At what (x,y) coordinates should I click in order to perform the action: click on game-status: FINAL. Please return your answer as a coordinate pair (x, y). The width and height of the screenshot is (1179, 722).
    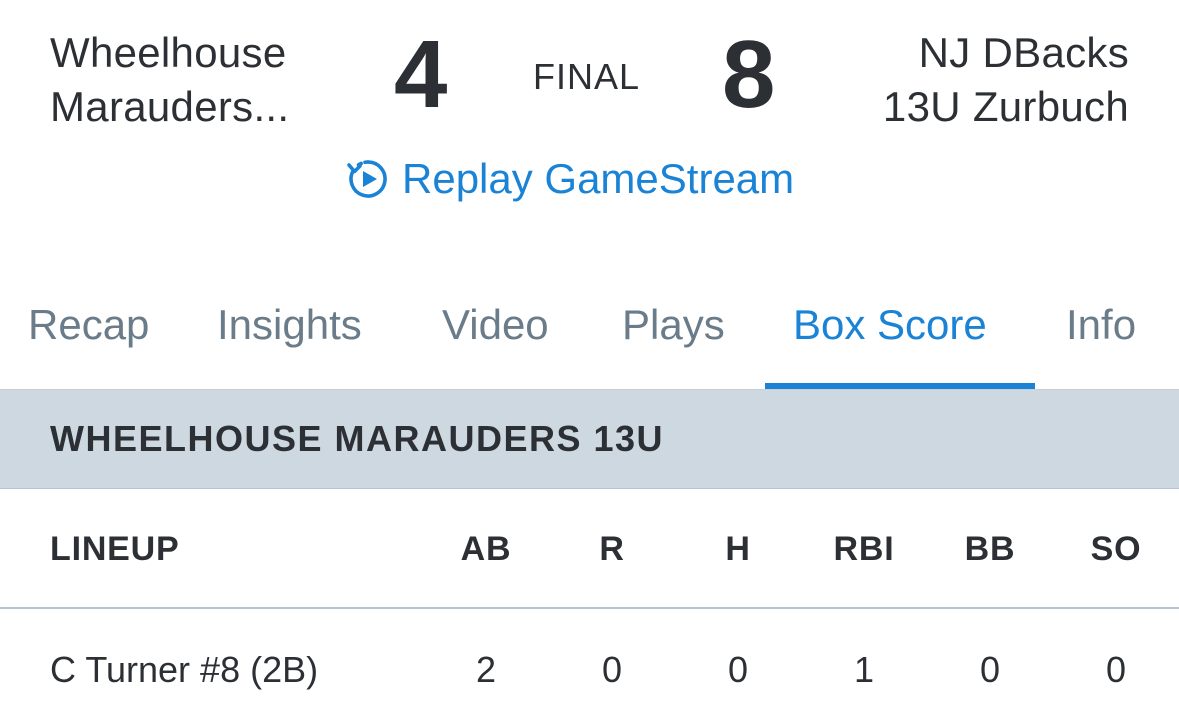
    Looking at the image, I should click on (587, 76).